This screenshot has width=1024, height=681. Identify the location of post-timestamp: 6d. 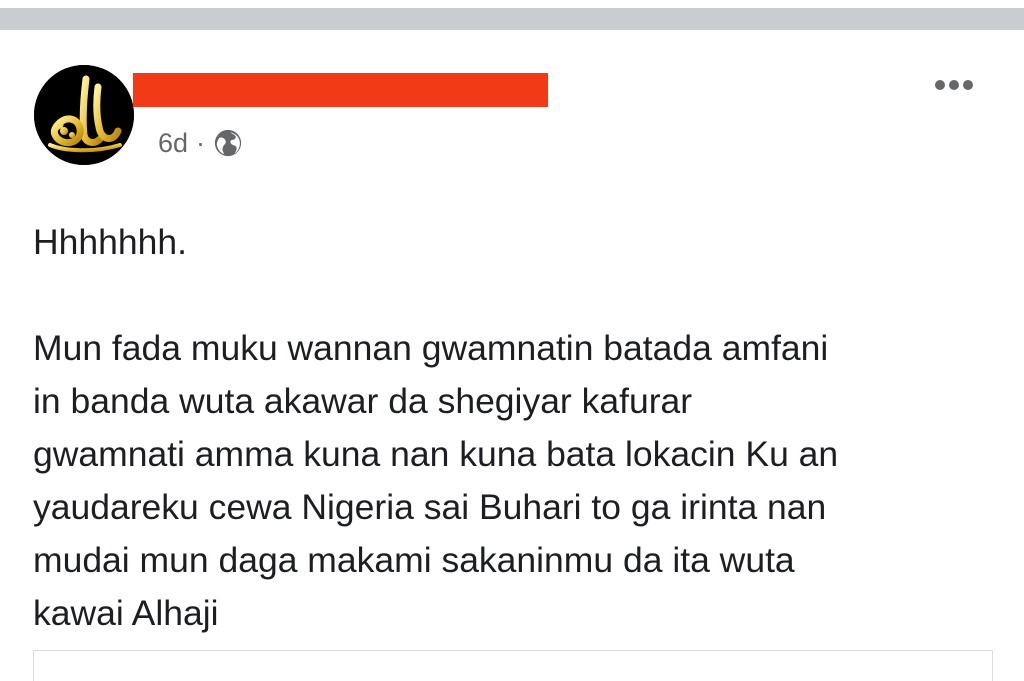
(173, 143).